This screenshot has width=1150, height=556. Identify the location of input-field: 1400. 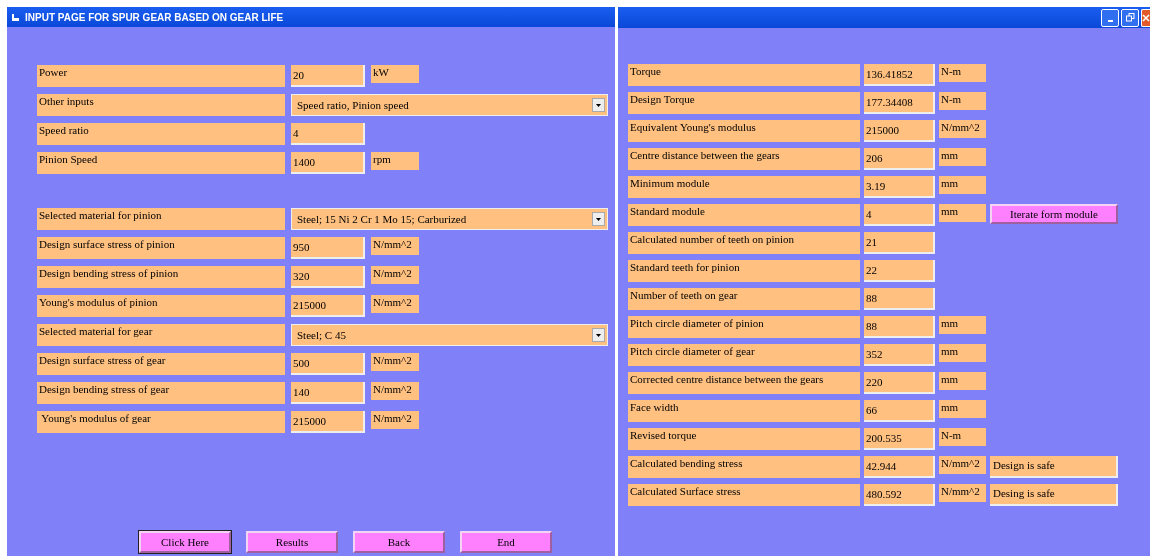
(328, 163).